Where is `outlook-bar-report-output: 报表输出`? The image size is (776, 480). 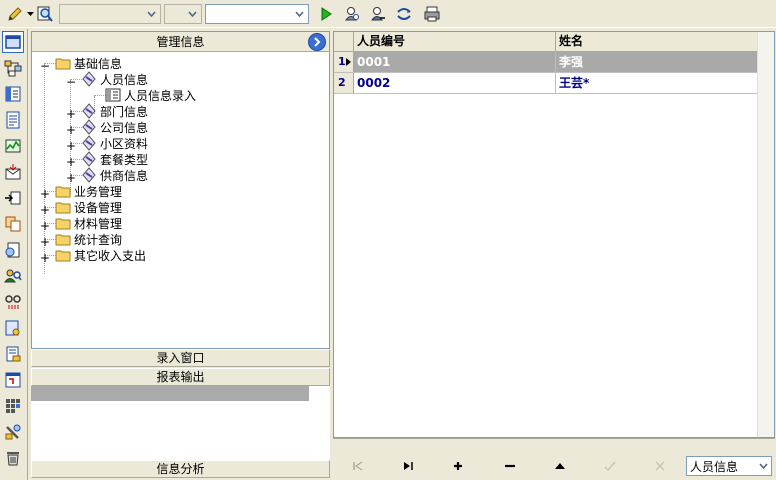 outlook-bar-report-output: 报表输出 is located at coordinates (180, 377).